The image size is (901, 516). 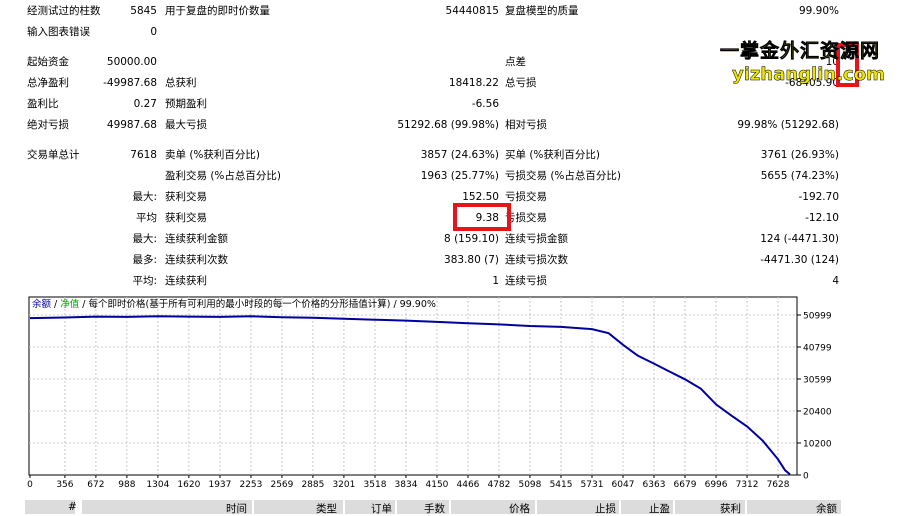 What do you see at coordinates (526, 197) in the screenshot?
I see `largest-loss-trade-label: 亏损交易` at bounding box center [526, 197].